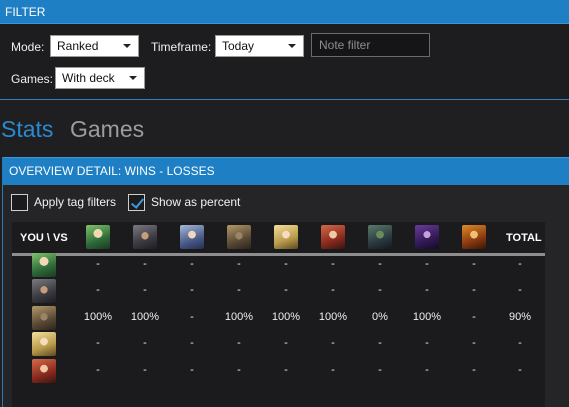 Image resolution: width=569 pixels, height=407 pixels. I want to click on note-filter-input, so click(370, 45).